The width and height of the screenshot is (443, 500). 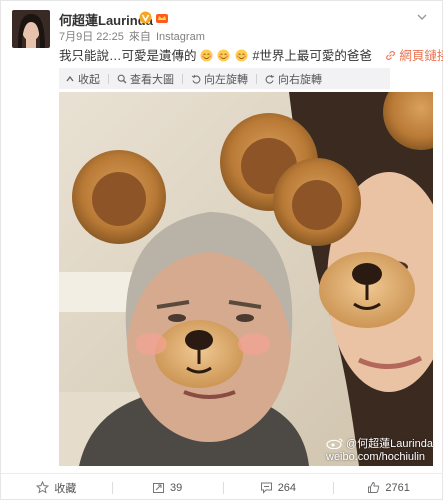 I want to click on rotate-right-label: 向右旋轉, so click(x=300, y=79).